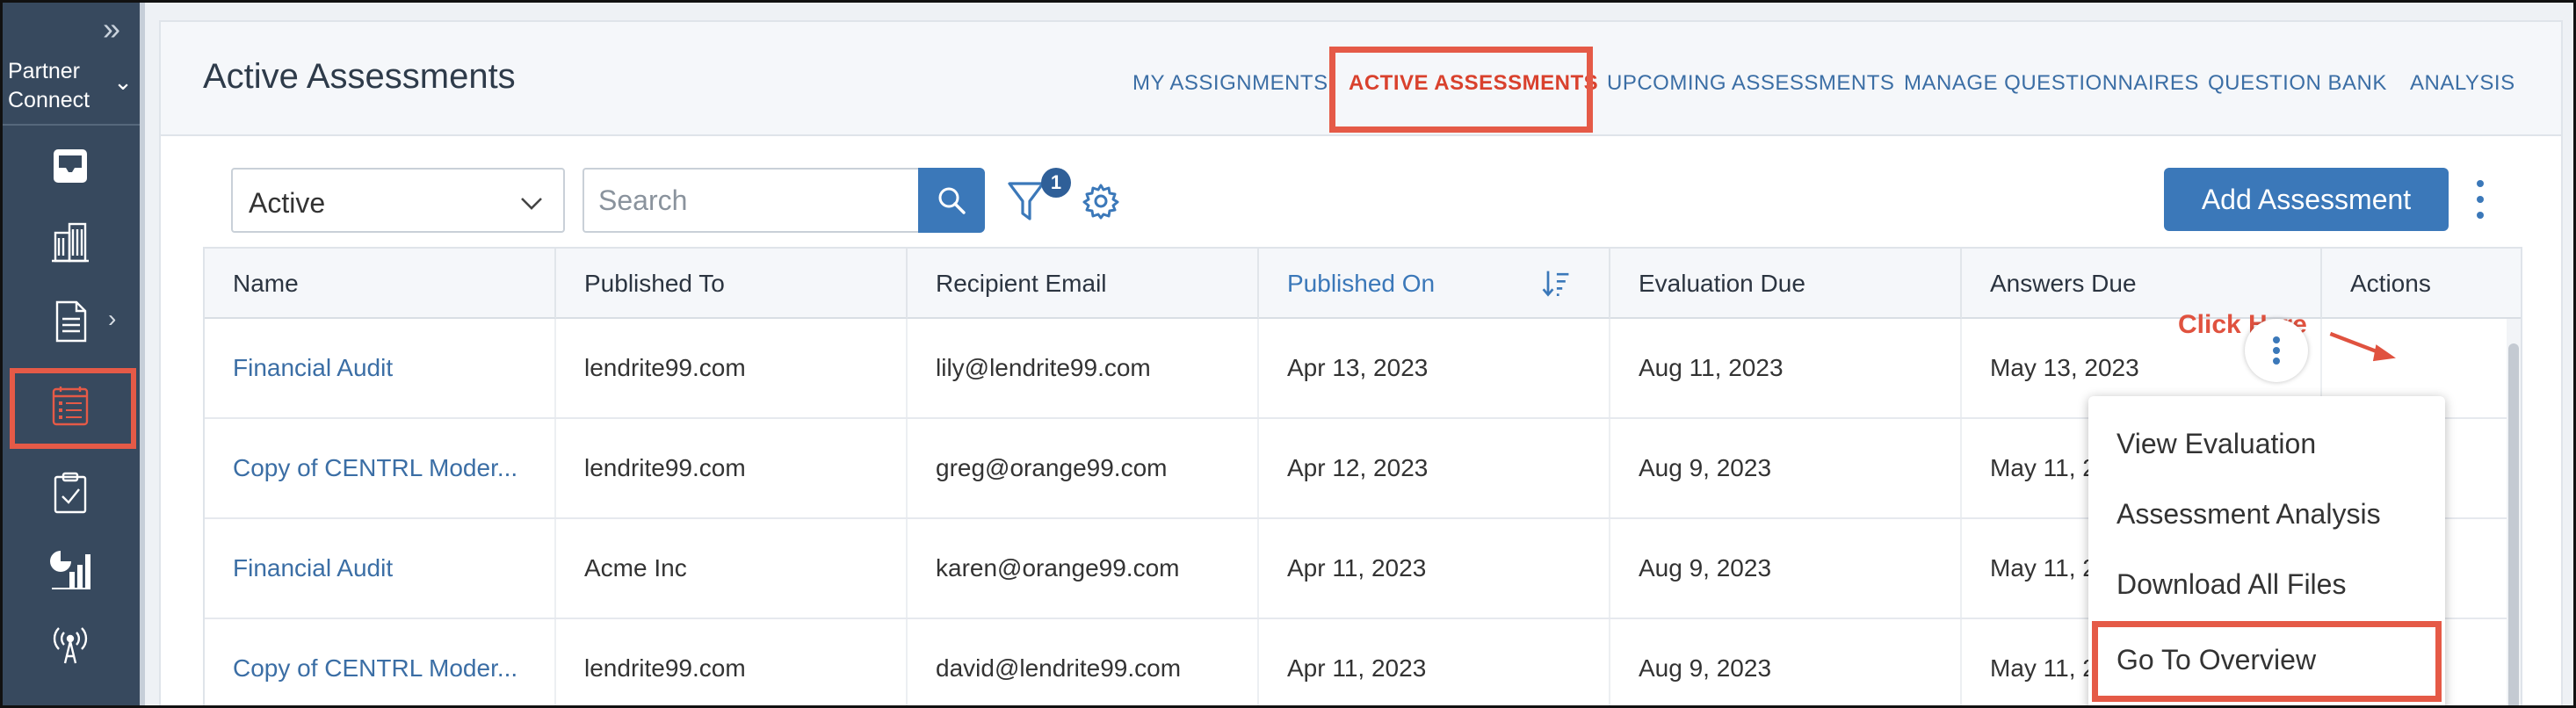 The width and height of the screenshot is (2576, 708). I want to click on menu-item-download-all-files: Download All Files, so click(2266, 584).